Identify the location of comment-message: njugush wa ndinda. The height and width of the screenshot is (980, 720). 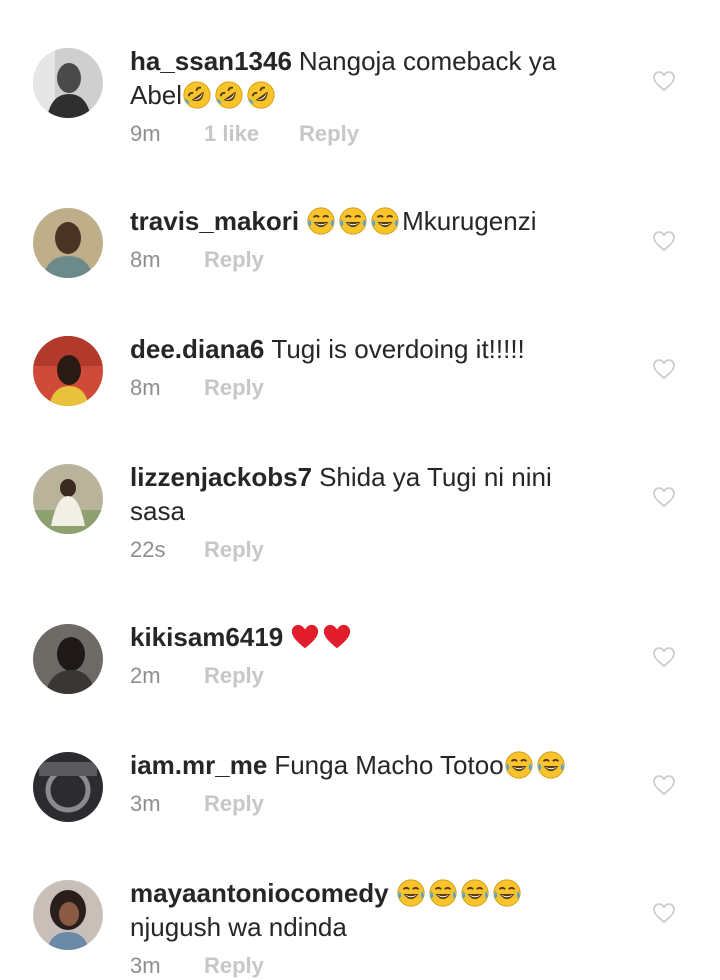
(238, 927).